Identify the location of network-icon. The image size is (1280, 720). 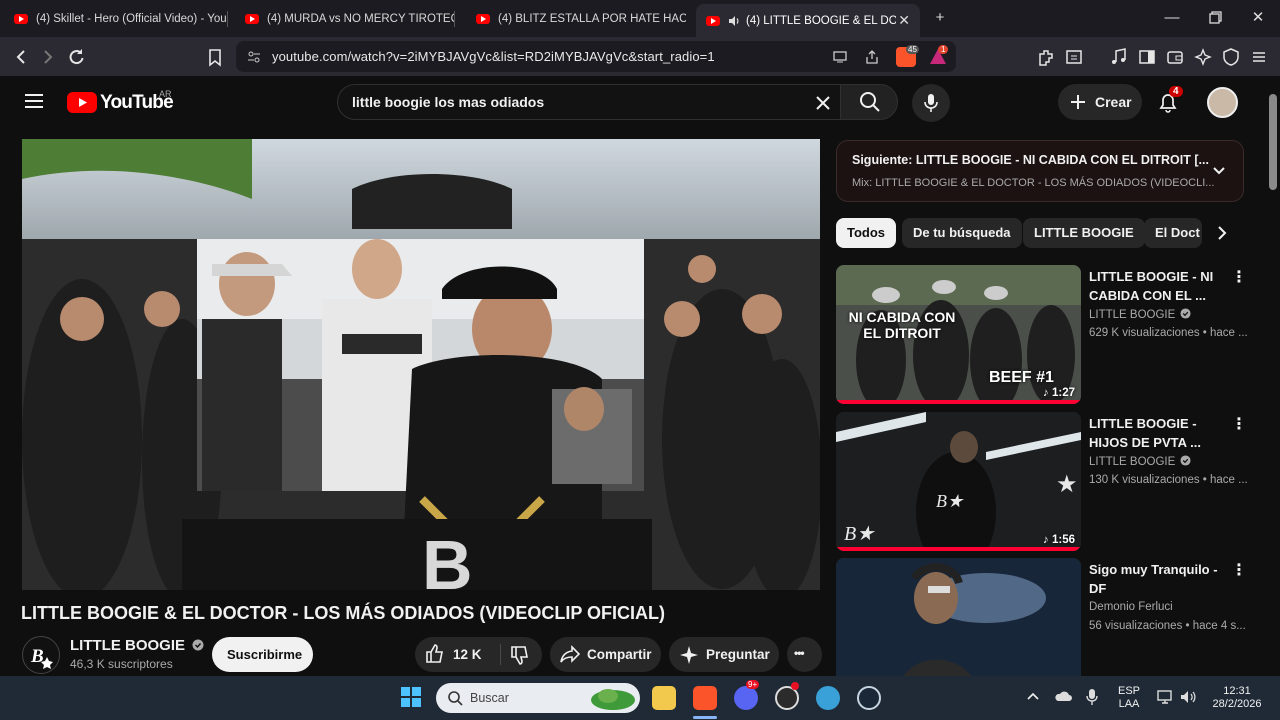
(1165, 697).